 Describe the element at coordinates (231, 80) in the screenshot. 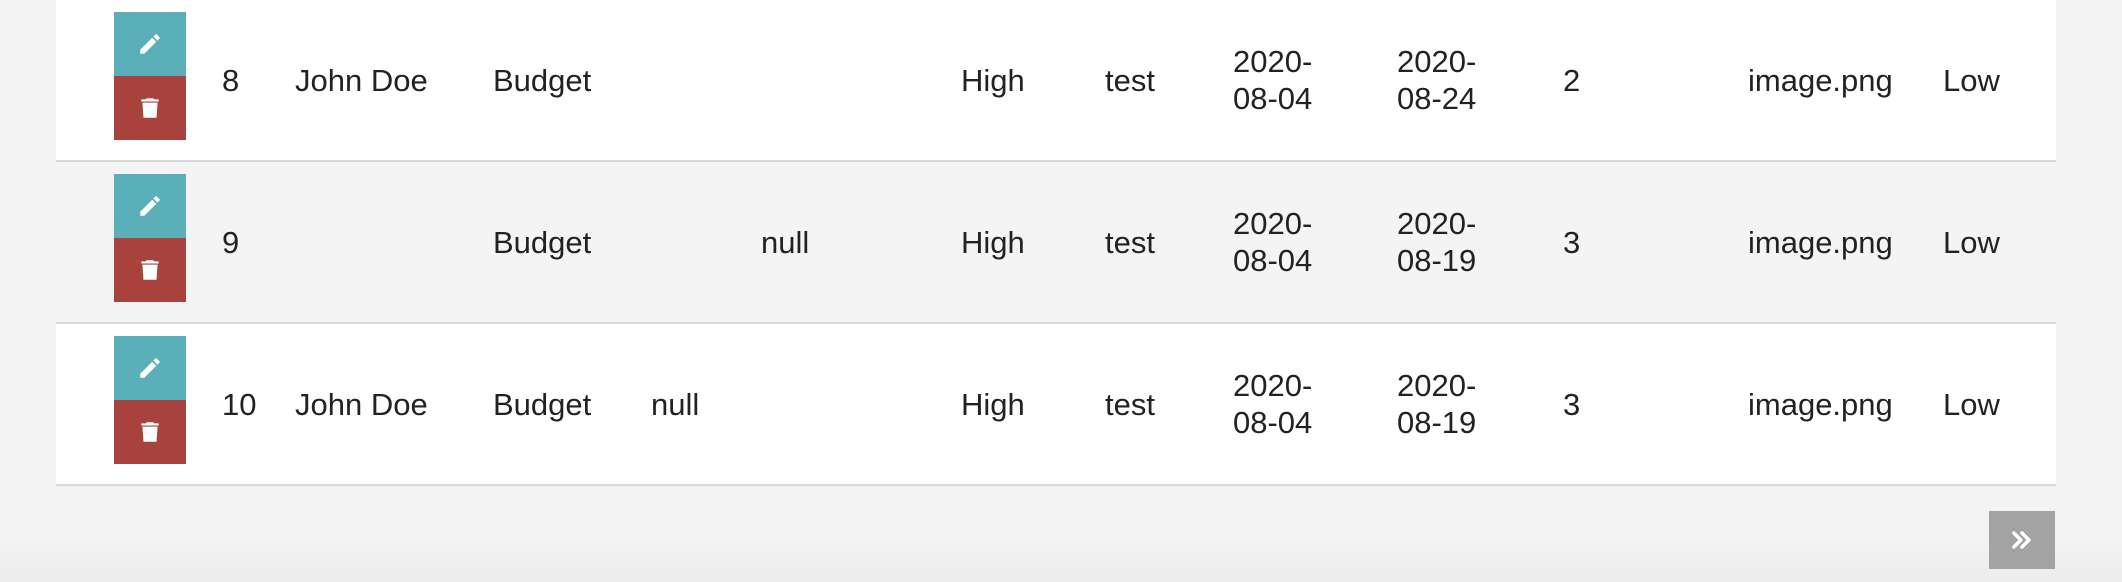

I see `cell-id: 8` at that location.